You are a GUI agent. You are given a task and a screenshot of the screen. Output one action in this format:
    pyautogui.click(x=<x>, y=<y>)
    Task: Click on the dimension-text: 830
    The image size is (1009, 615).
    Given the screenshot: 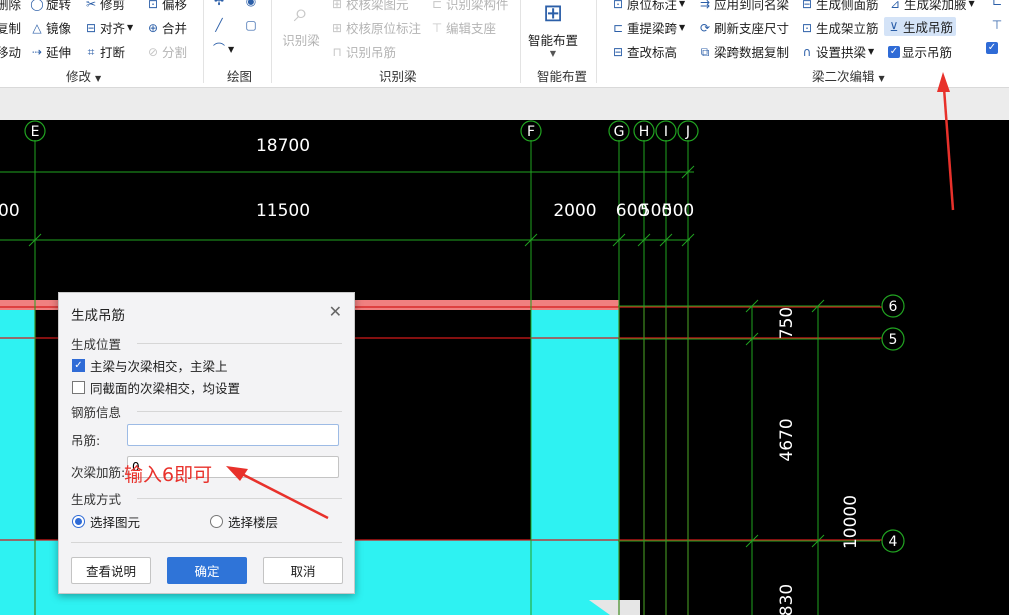 What is the action you would take?
    pyautogui.click(x=787, y=599)
    